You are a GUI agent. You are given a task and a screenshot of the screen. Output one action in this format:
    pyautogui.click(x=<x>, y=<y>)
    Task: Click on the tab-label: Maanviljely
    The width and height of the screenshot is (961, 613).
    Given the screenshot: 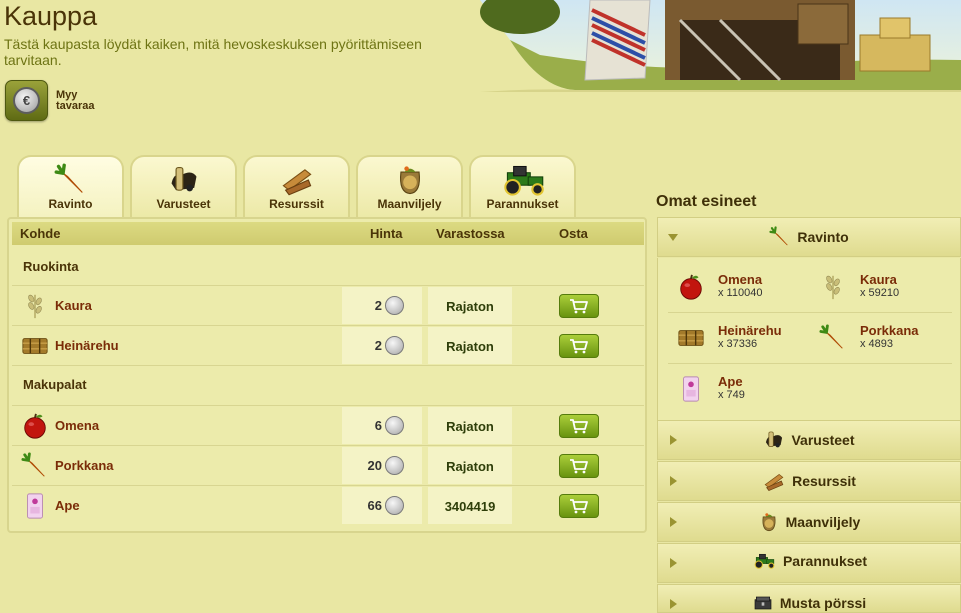 What is the action you would take?
    pyautogui.click(x=409, y=204)
    